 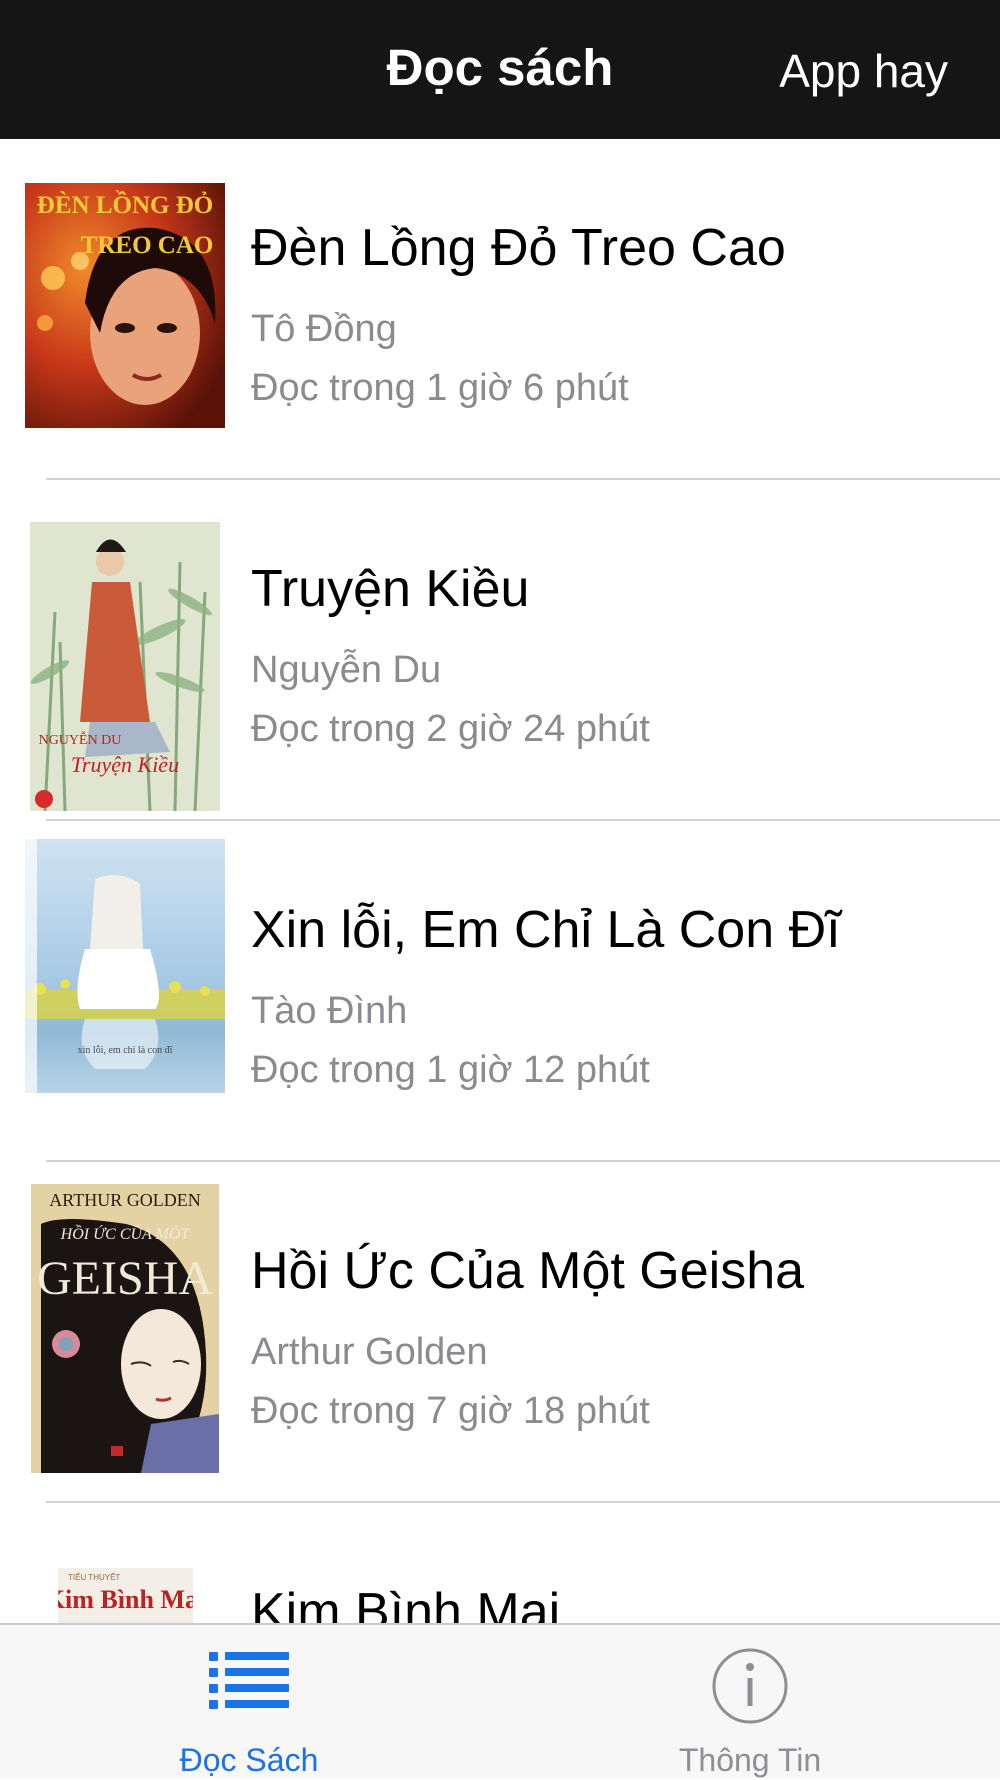 I want to click on svg-text: NGUYỄN DU, so click(x=80, y=739).